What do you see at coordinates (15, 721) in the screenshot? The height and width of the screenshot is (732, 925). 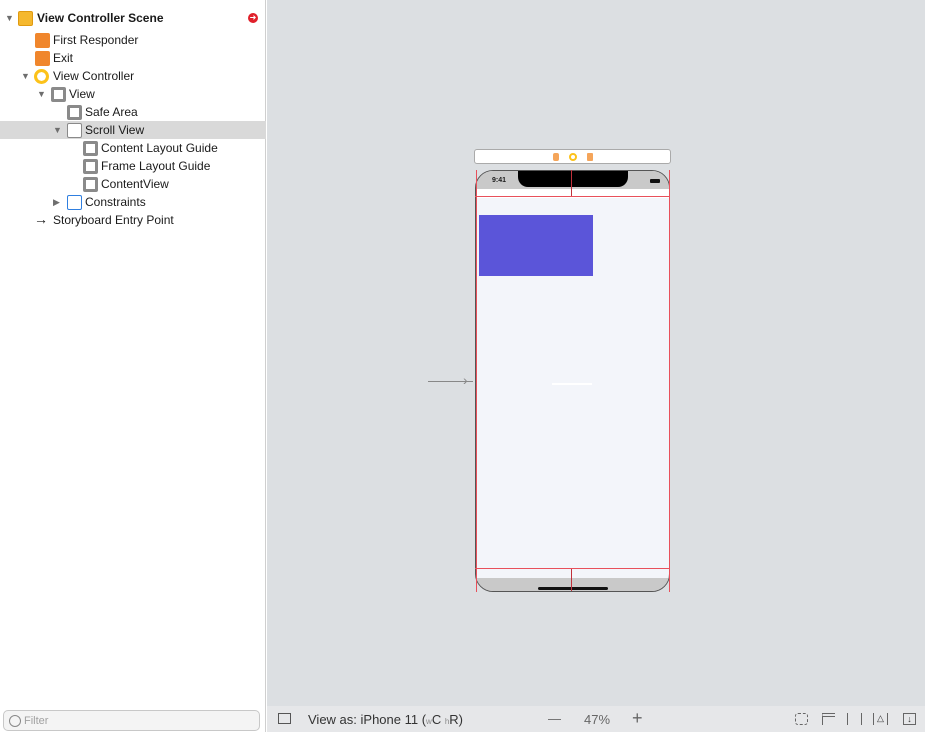 I see `filter-icon` at bounding box center [15, 721].